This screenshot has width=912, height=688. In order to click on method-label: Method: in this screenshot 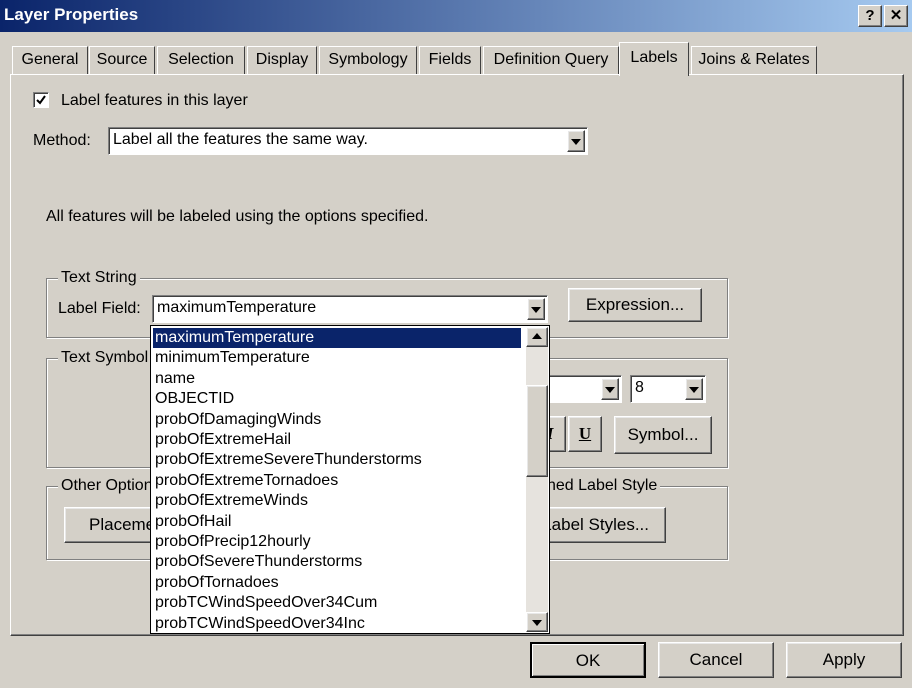, I will do `click(62, 140)`.